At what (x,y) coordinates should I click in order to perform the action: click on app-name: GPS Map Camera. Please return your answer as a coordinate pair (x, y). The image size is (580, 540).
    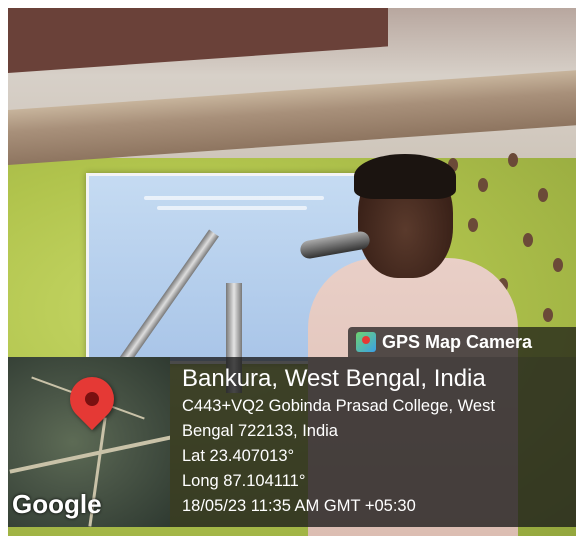
    Looking at the image, I should click on (457, 341).